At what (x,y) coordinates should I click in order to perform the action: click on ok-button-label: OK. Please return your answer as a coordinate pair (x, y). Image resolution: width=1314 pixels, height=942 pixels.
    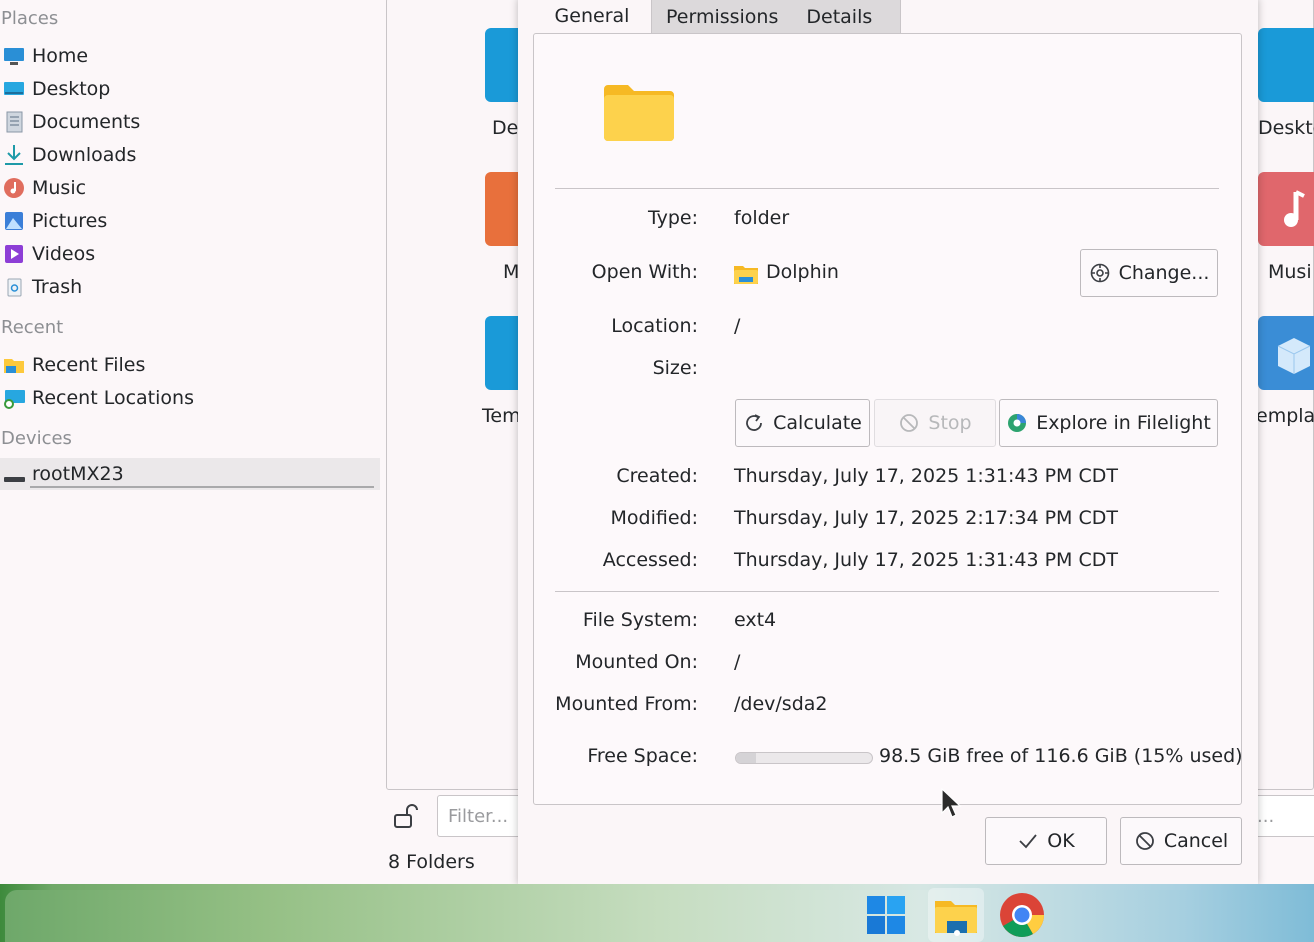
    Looking at the image, I should click on (1061, 841).